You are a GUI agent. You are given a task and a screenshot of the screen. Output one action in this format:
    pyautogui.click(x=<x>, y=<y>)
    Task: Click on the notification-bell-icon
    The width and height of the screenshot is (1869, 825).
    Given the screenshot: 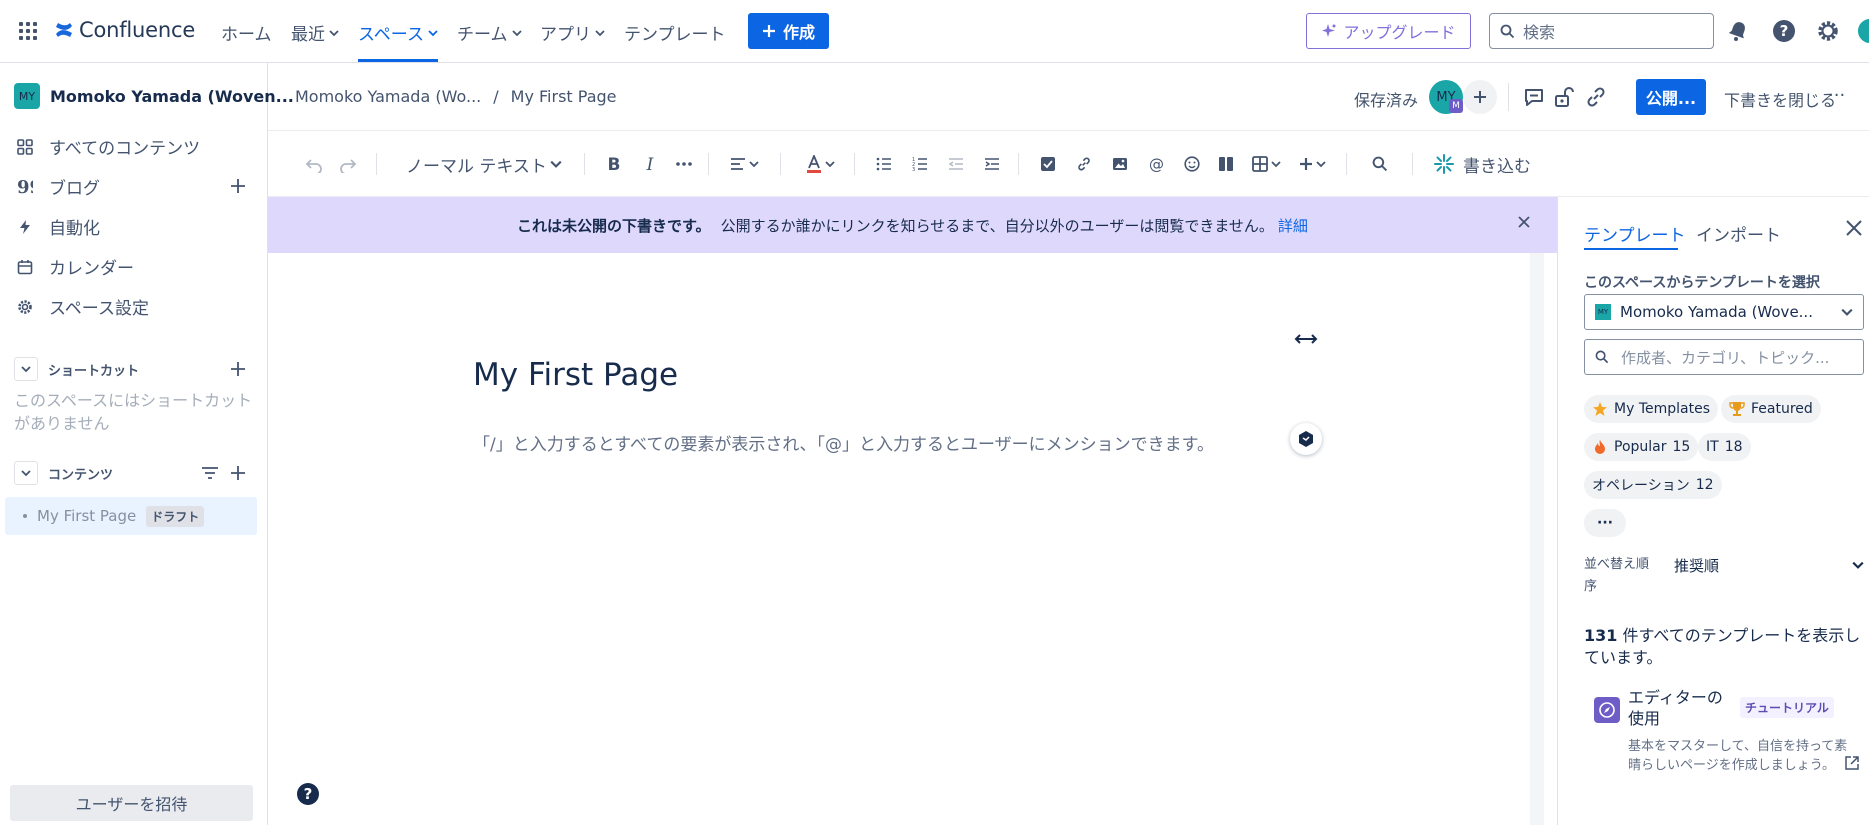 What is the action you would take?
    pyautogui.click(x=1738, y=31)
    